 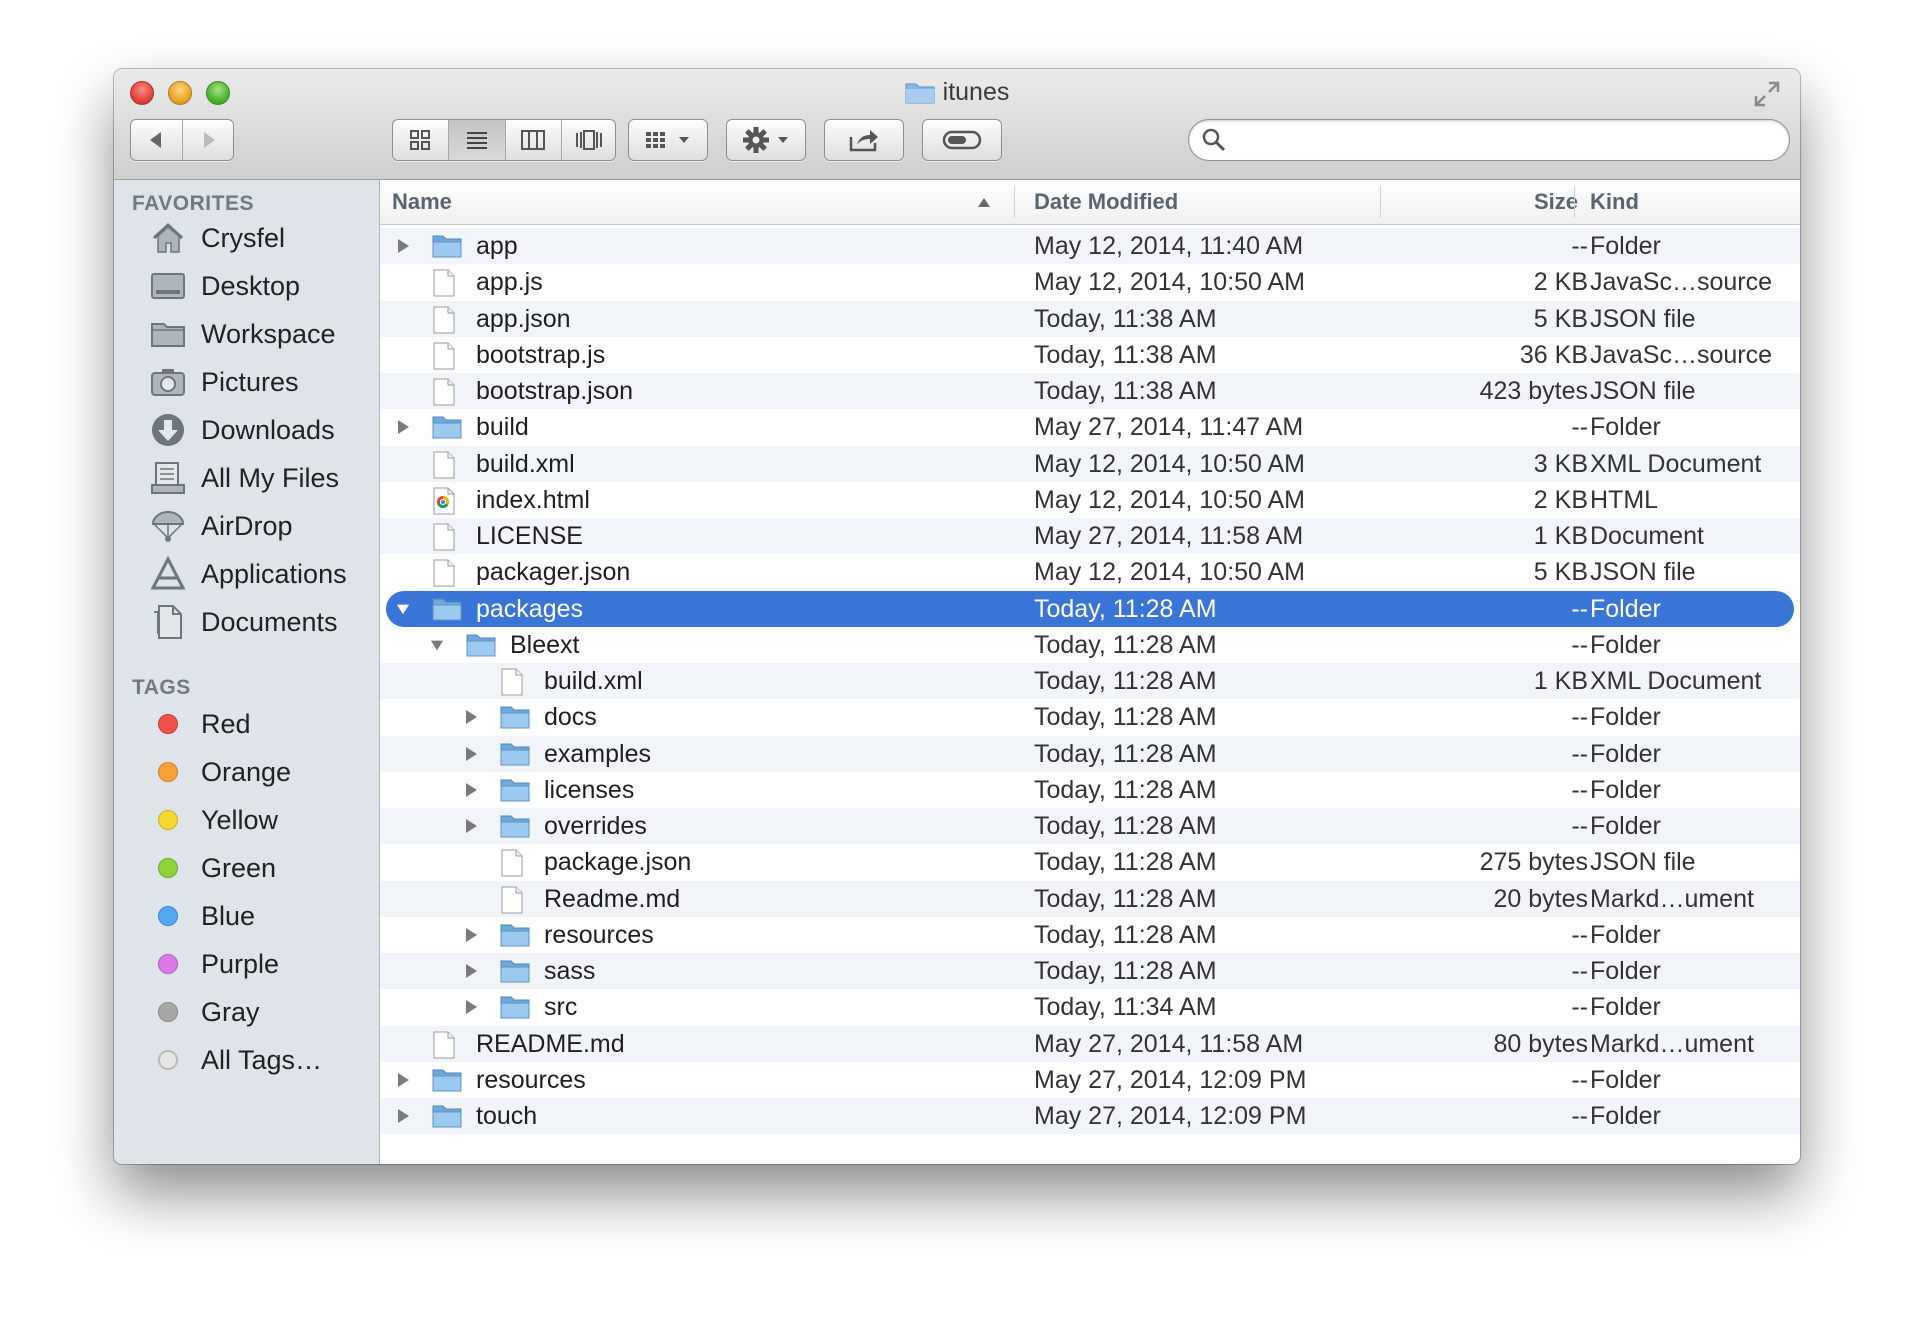 What do you see at coordinates (247, 238) in the screenshot?
I see `sidebar-item-crysfel: Crysfel` at bounding box center [247, 238].